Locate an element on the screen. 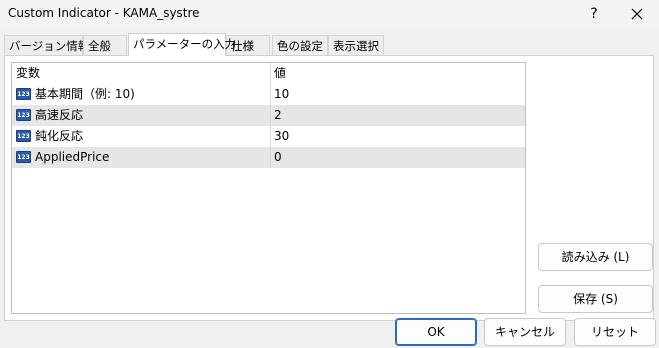 The height and width of the screenshot is (348, 659). param-value: 10 is located at coordinates (398, 94).